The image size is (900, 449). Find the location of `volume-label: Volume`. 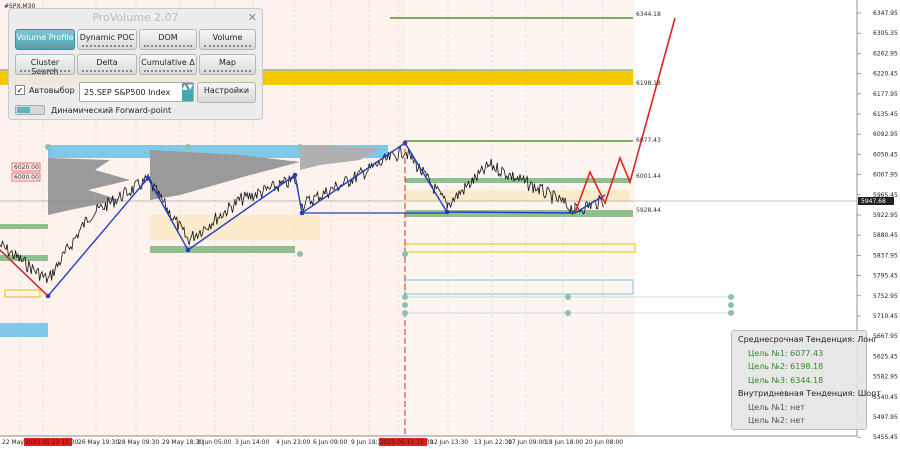

volume-label: Volume is located at coordinates (227, 37).